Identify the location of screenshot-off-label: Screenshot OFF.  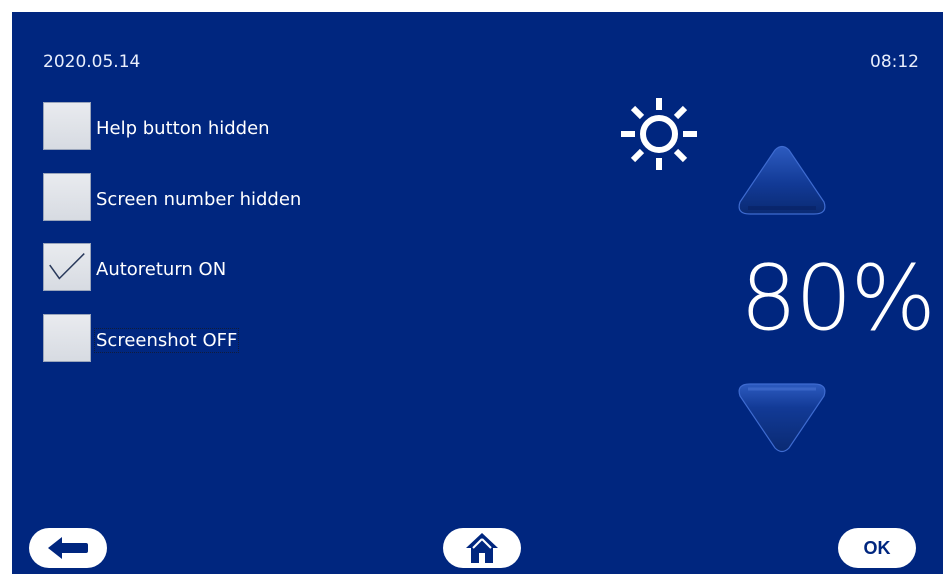
(166, 340).